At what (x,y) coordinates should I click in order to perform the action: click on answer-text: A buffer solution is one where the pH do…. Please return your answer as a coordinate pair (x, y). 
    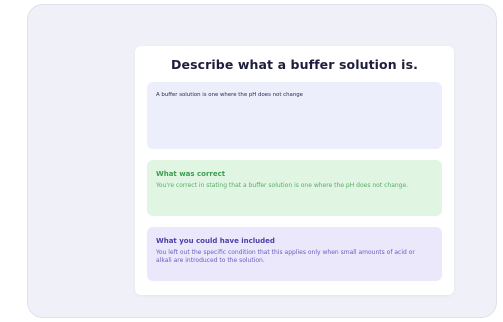
    Looking at the image, I should click on (229, 95).